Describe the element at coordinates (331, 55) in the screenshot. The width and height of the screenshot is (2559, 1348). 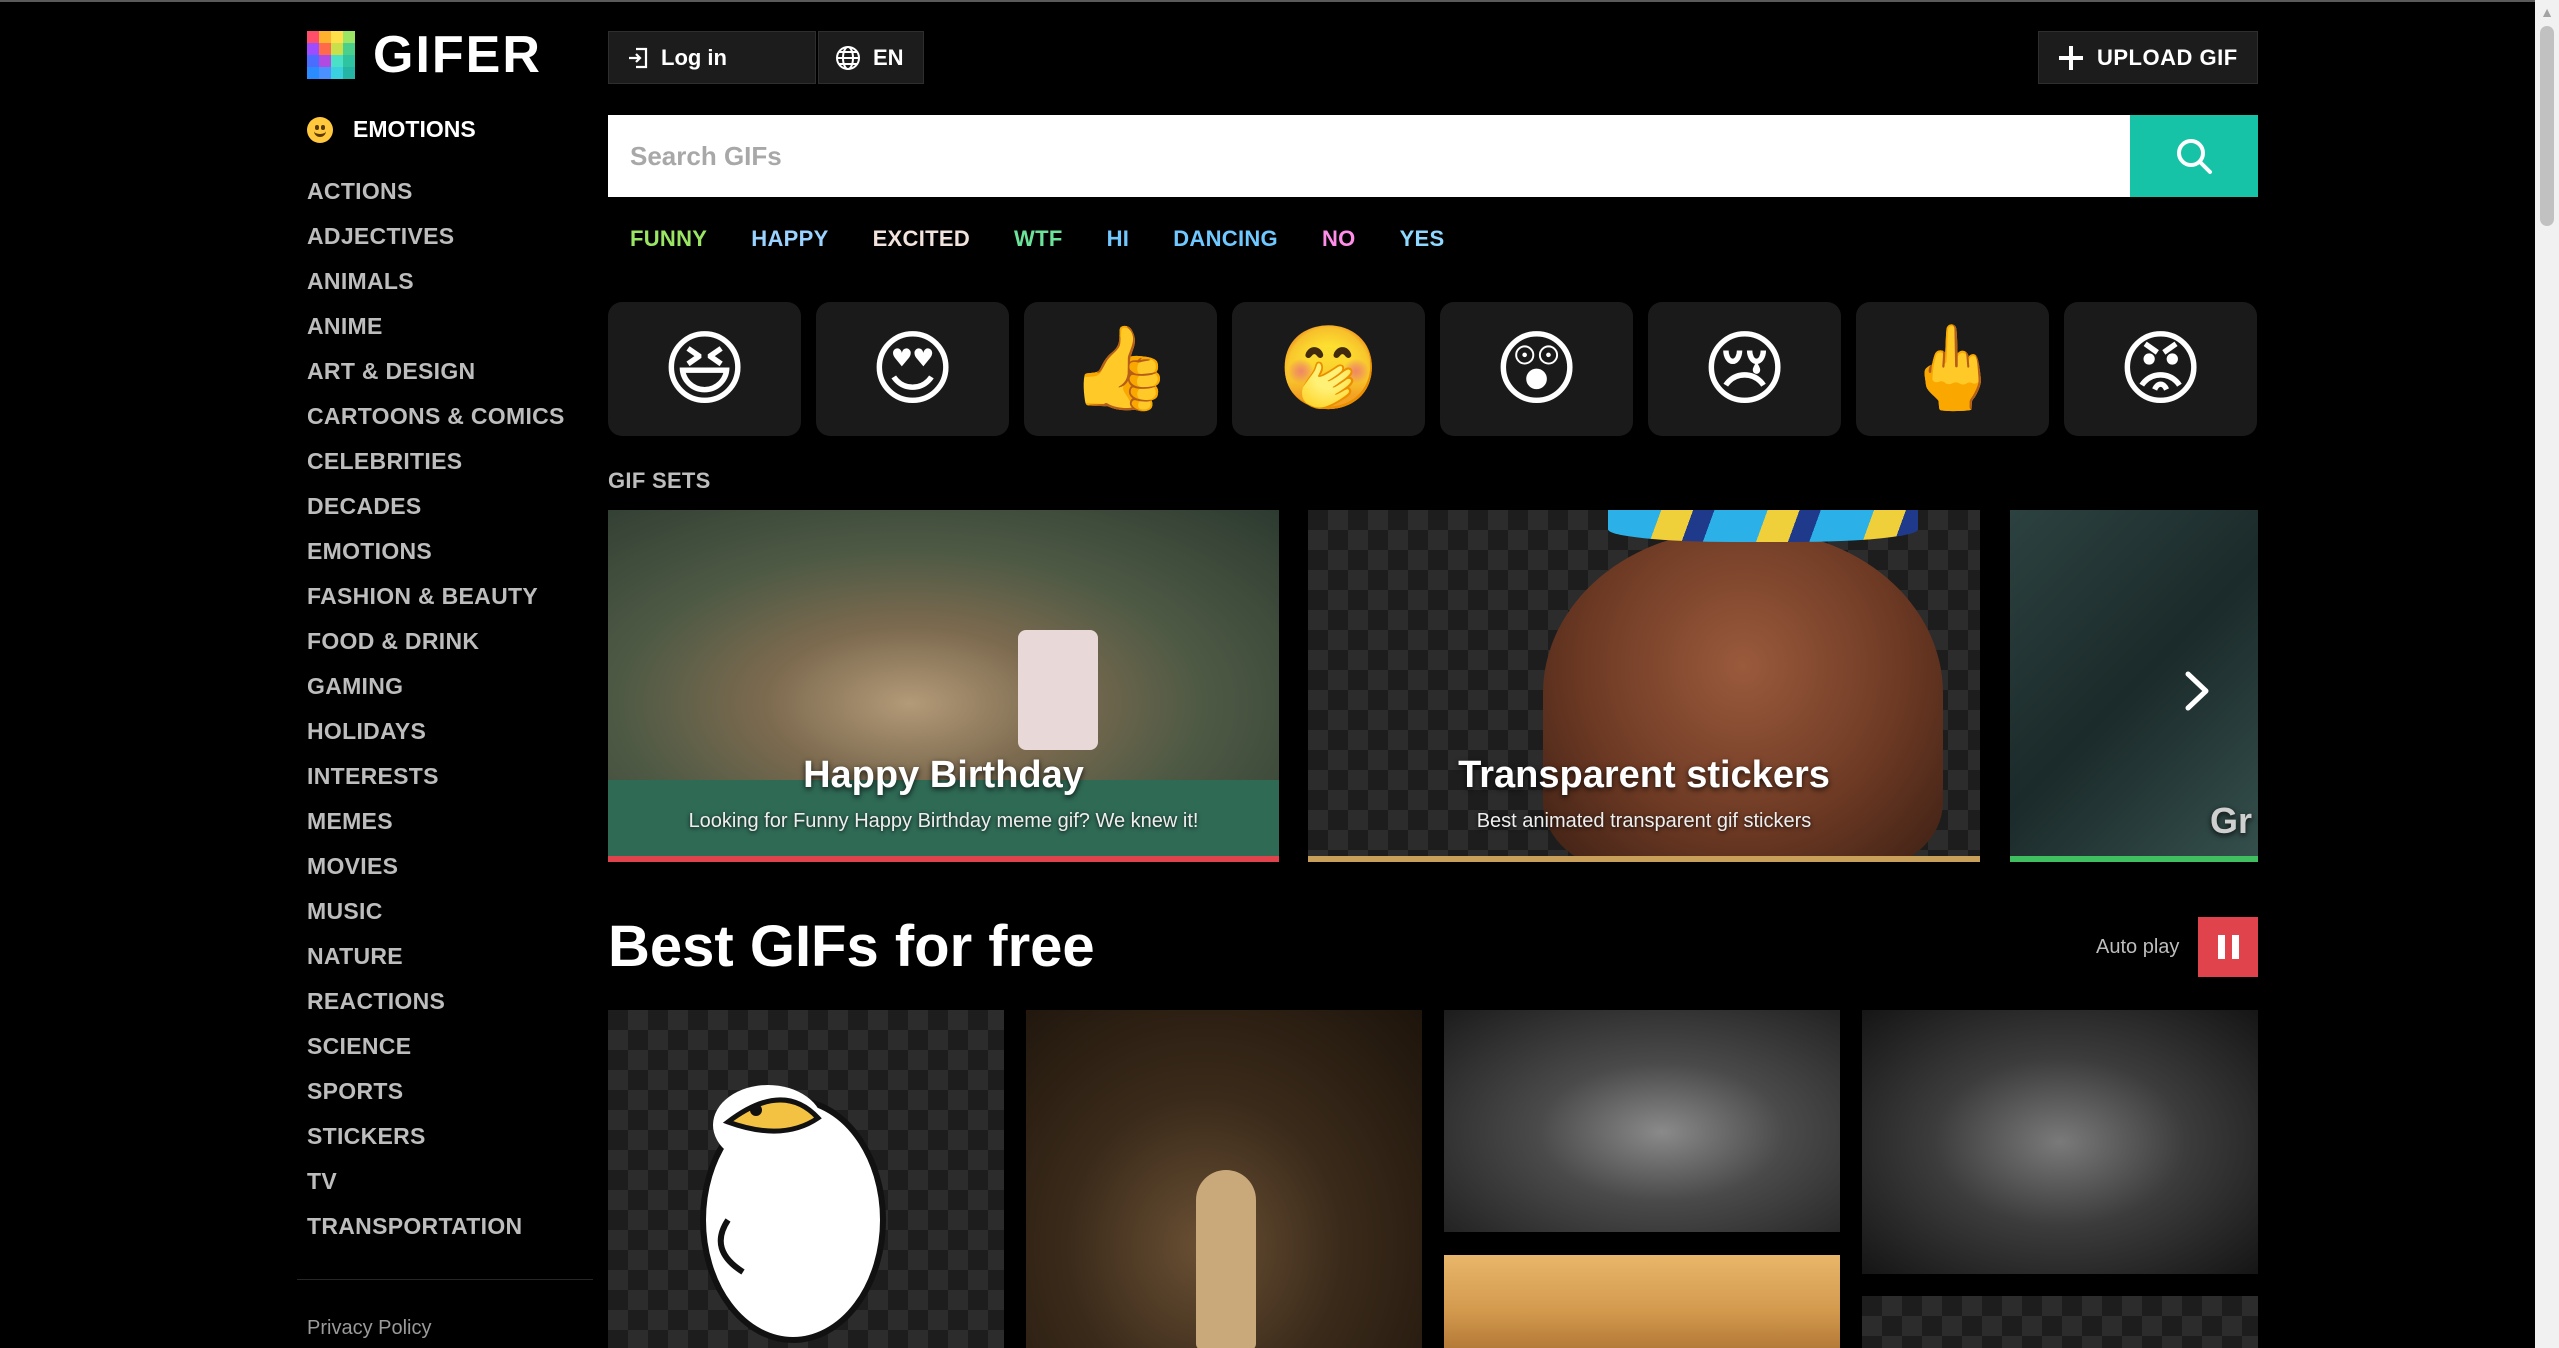
I see `logo-icon` at that location.